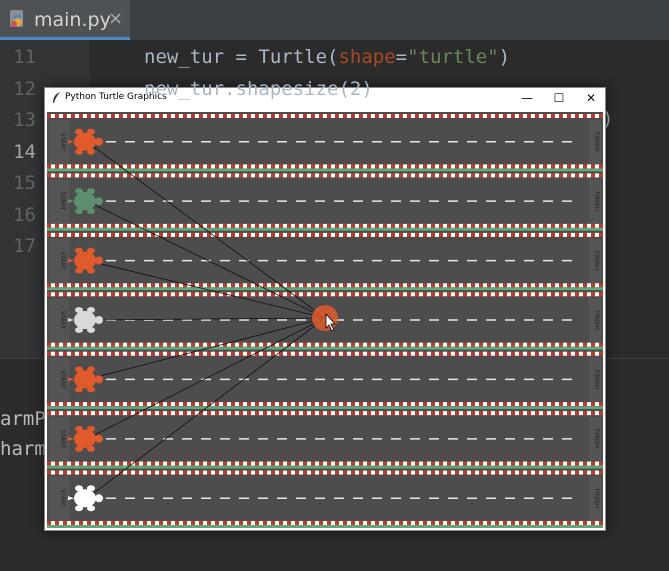  What do you see at coordinates (24, 151) in the screenshot?
I see `line-number: 14` at bounding box center [24, 151].